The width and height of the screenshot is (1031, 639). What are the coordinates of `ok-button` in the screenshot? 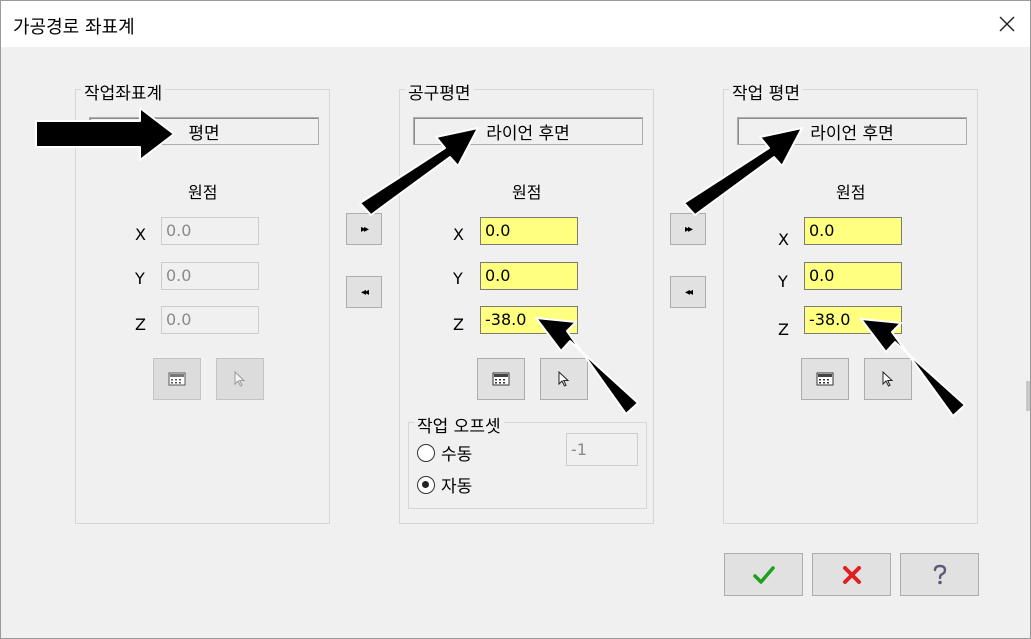 It's located at (763, 574).